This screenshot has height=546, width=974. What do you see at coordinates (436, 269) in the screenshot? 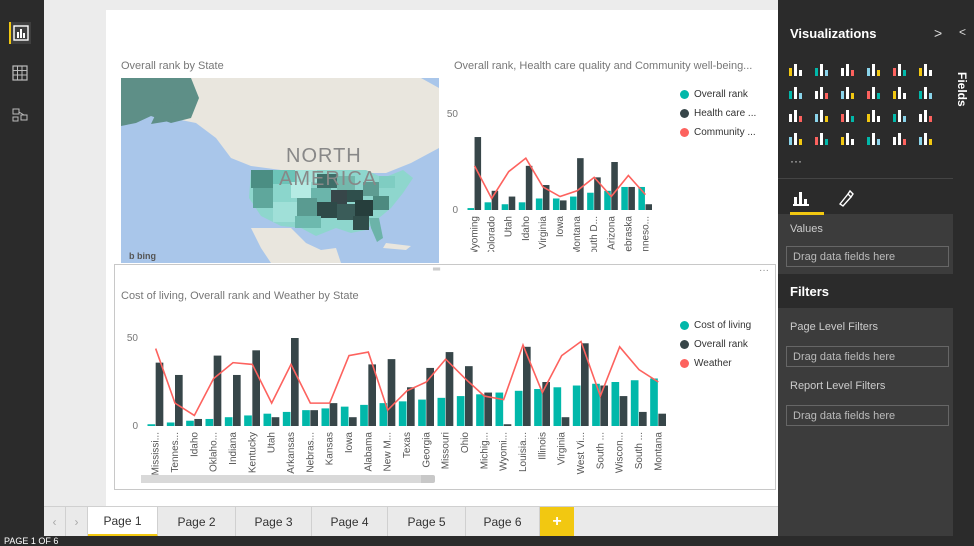
I see `resize-grip: ═` at bounding box center [436, 269].